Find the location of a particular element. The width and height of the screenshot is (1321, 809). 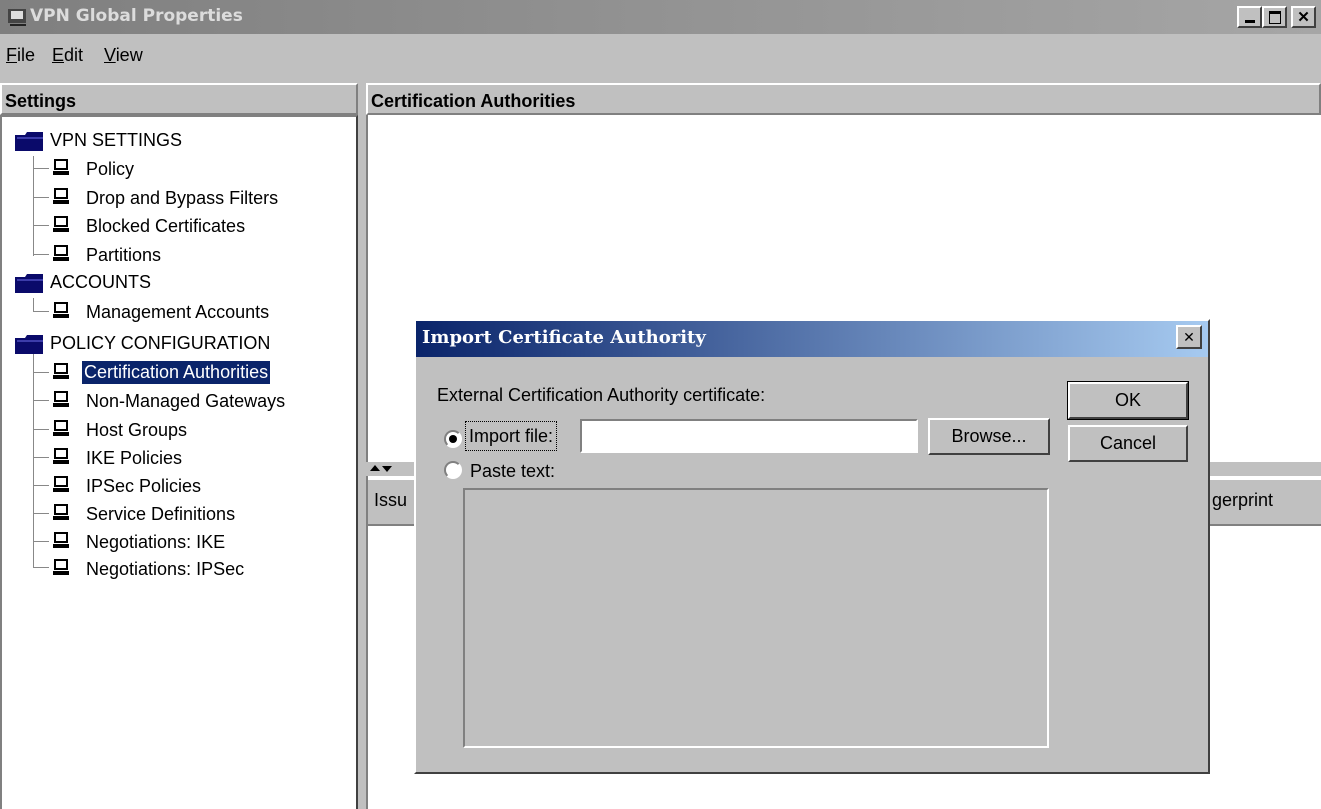

window-title: VPN Global Properties is located at coordinates (136, 16).